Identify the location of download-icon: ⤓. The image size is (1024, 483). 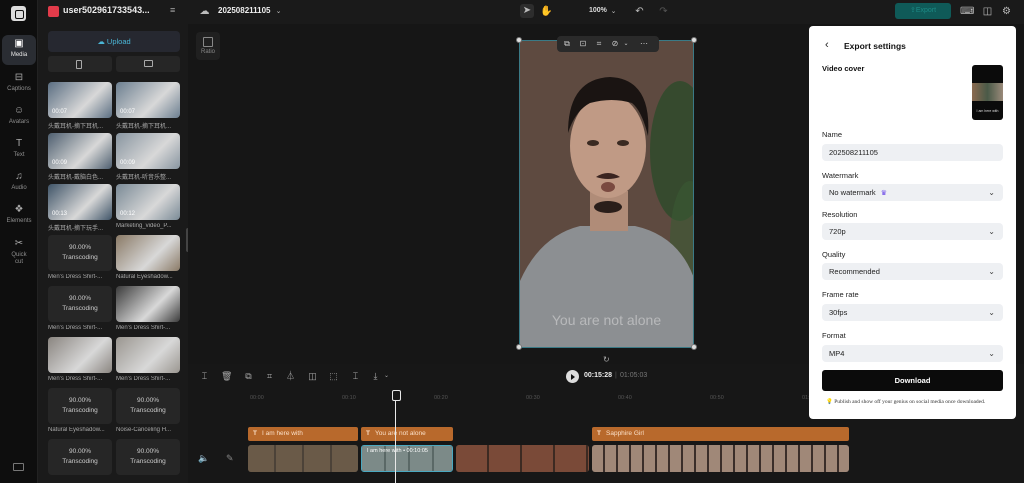
(375, 376).